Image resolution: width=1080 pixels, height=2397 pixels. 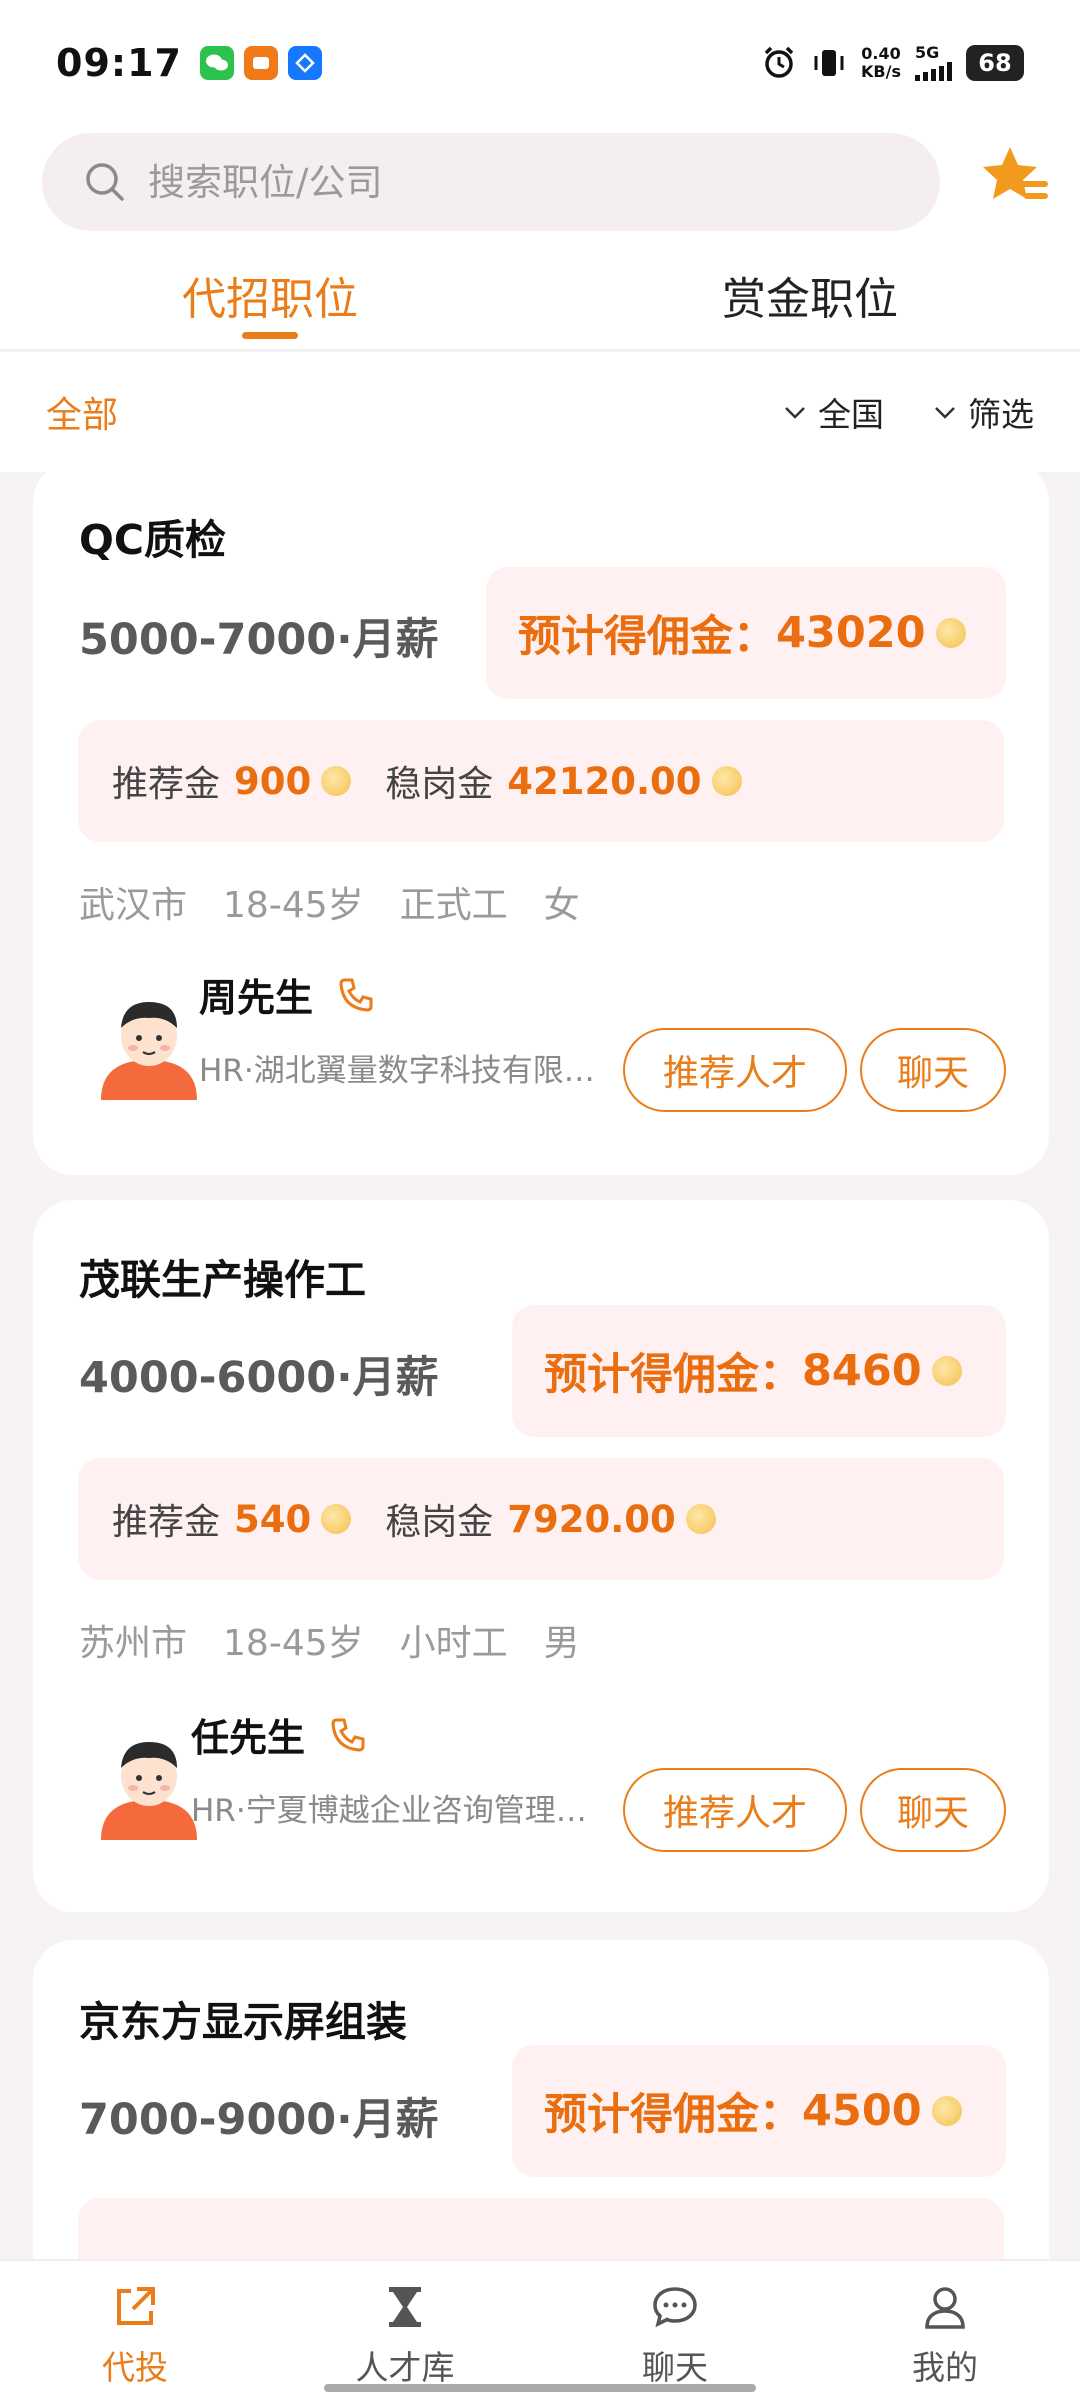 I want to click on filter-row: 全部 全国 筛选, so click(x=540, y=412).